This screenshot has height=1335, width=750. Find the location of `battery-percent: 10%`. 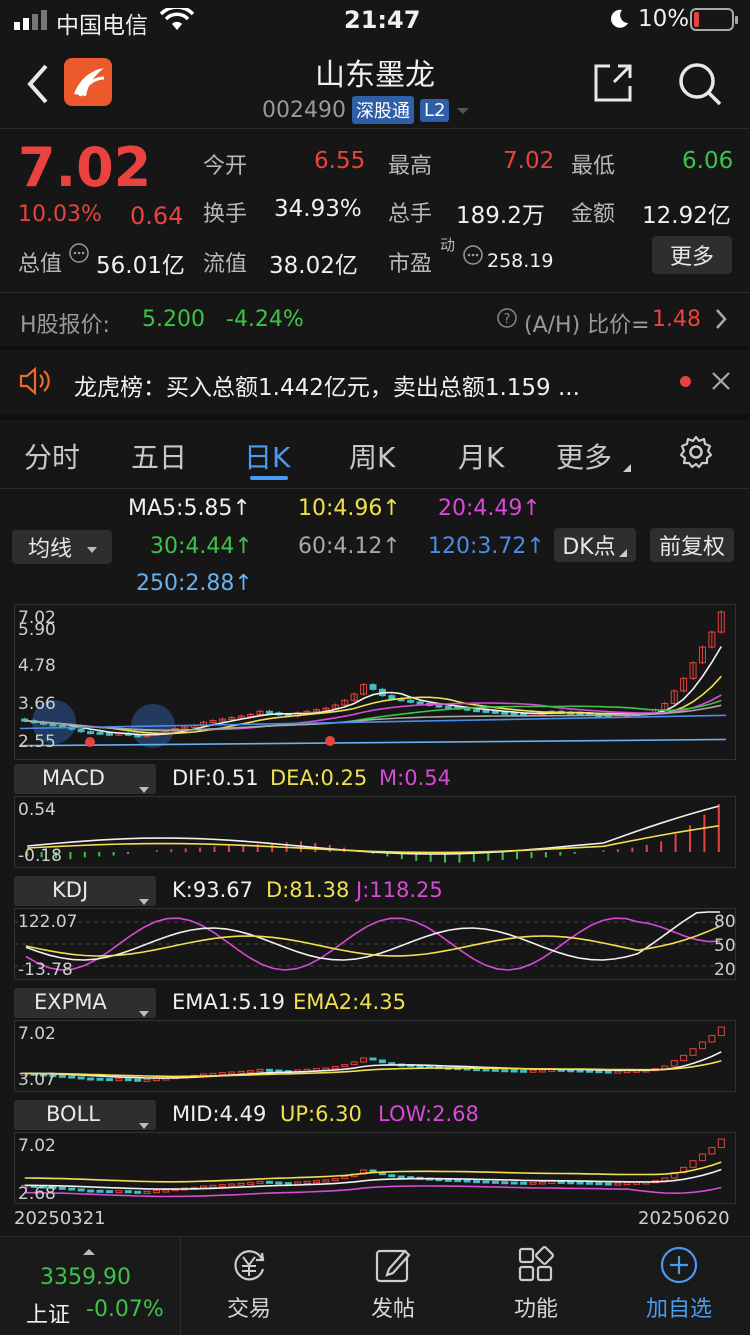

battery-percent: 10% is located at coordinates (664, 19).